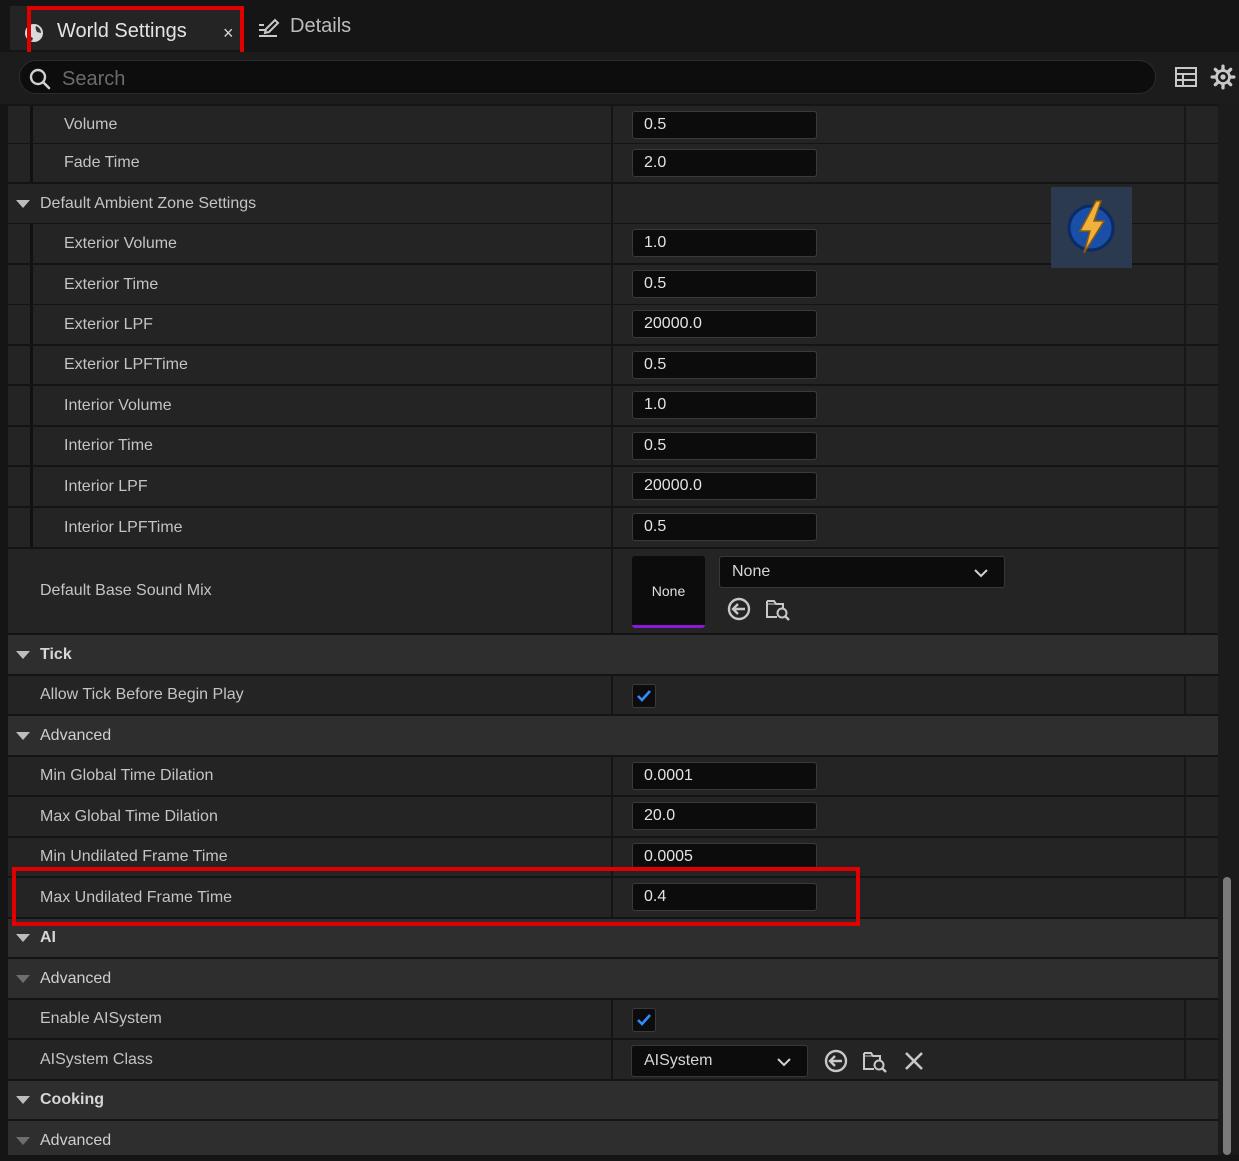 This screenshot has width=1239, height=1161. Describe the element at coordinates (120, 243) in the screenshot. I see `property-label: Exterior Volume` at that location.